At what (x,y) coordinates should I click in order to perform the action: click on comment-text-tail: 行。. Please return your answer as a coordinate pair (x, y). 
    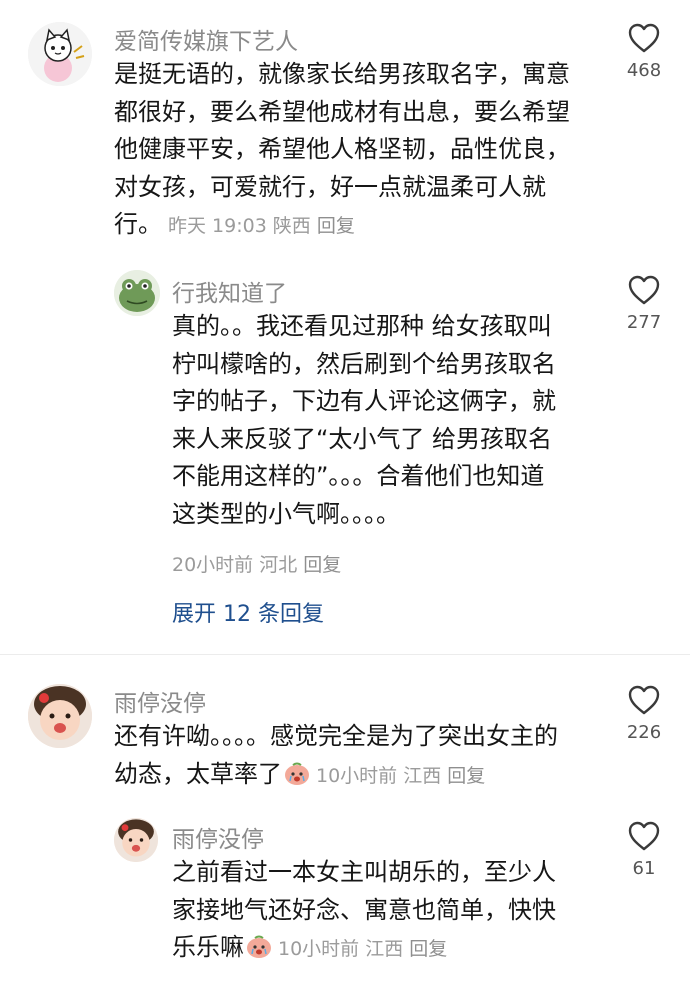
    Looking at the image, I should click on (138, 224).